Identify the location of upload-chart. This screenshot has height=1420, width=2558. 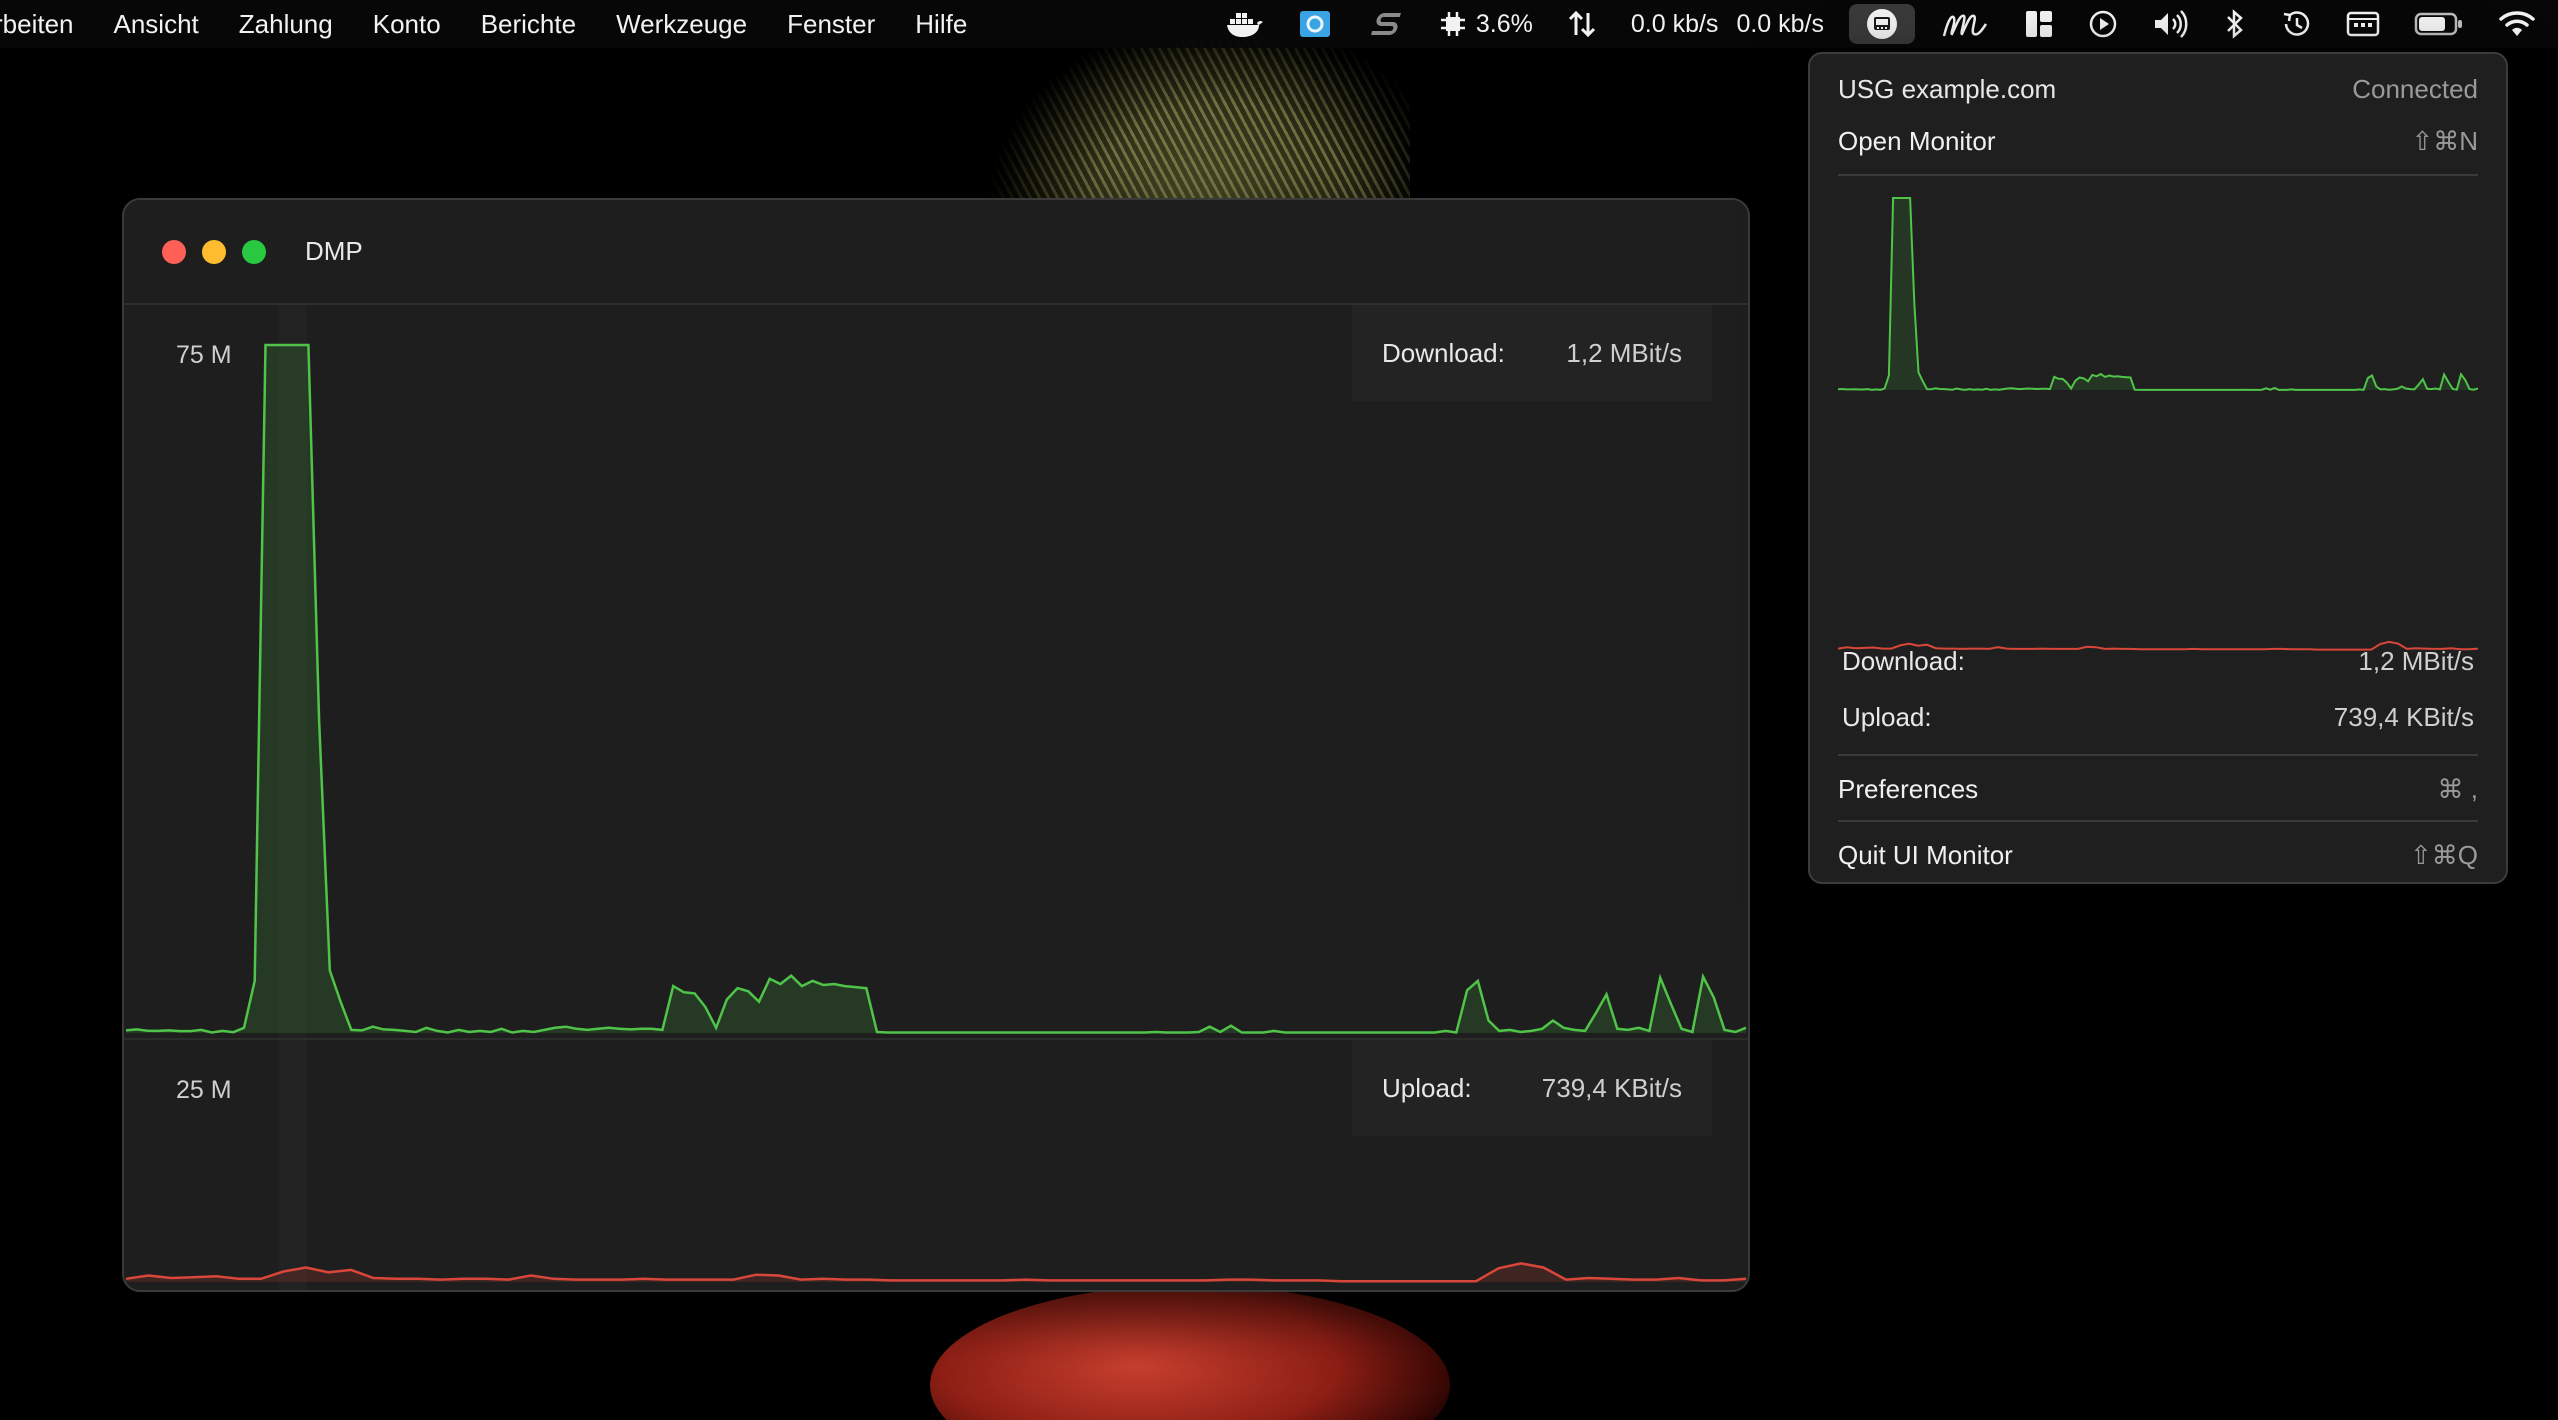
(936, 1272).